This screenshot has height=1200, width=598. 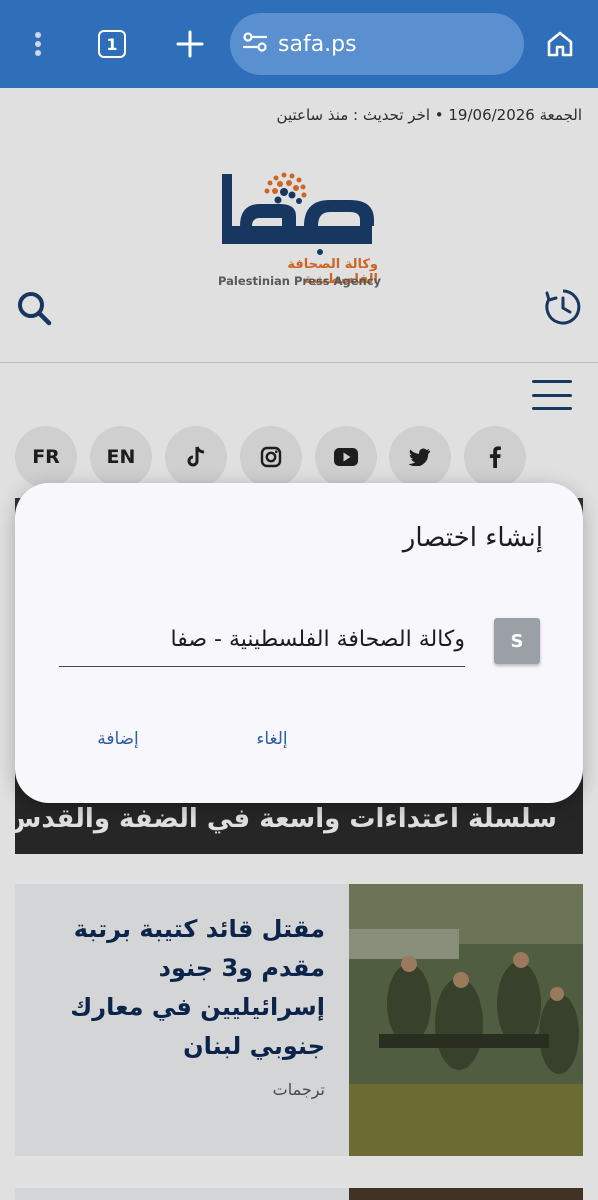 I want to click on site-favicon: S, so click(x=517, y=641).